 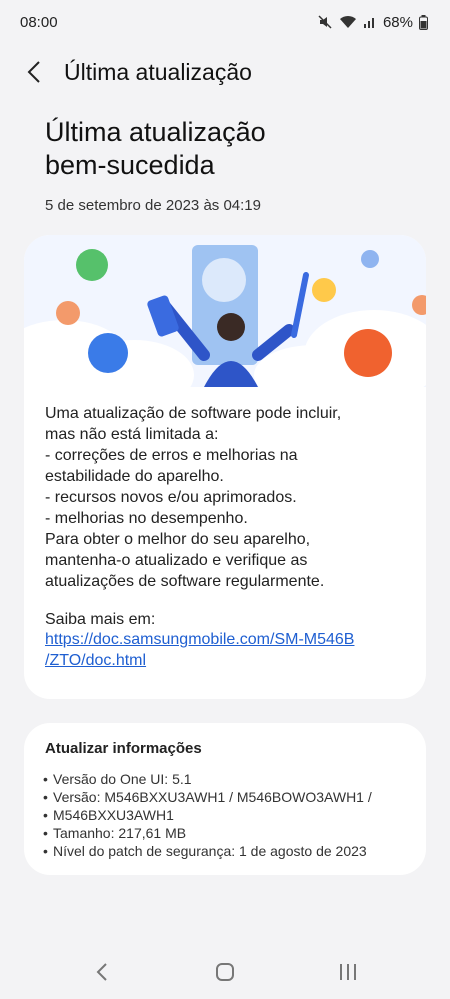 What do you see at coordinates (225, 660) in the screenshot?
I see `link-line2: /ZTO/doc.html` at bounding box center [225, 660].